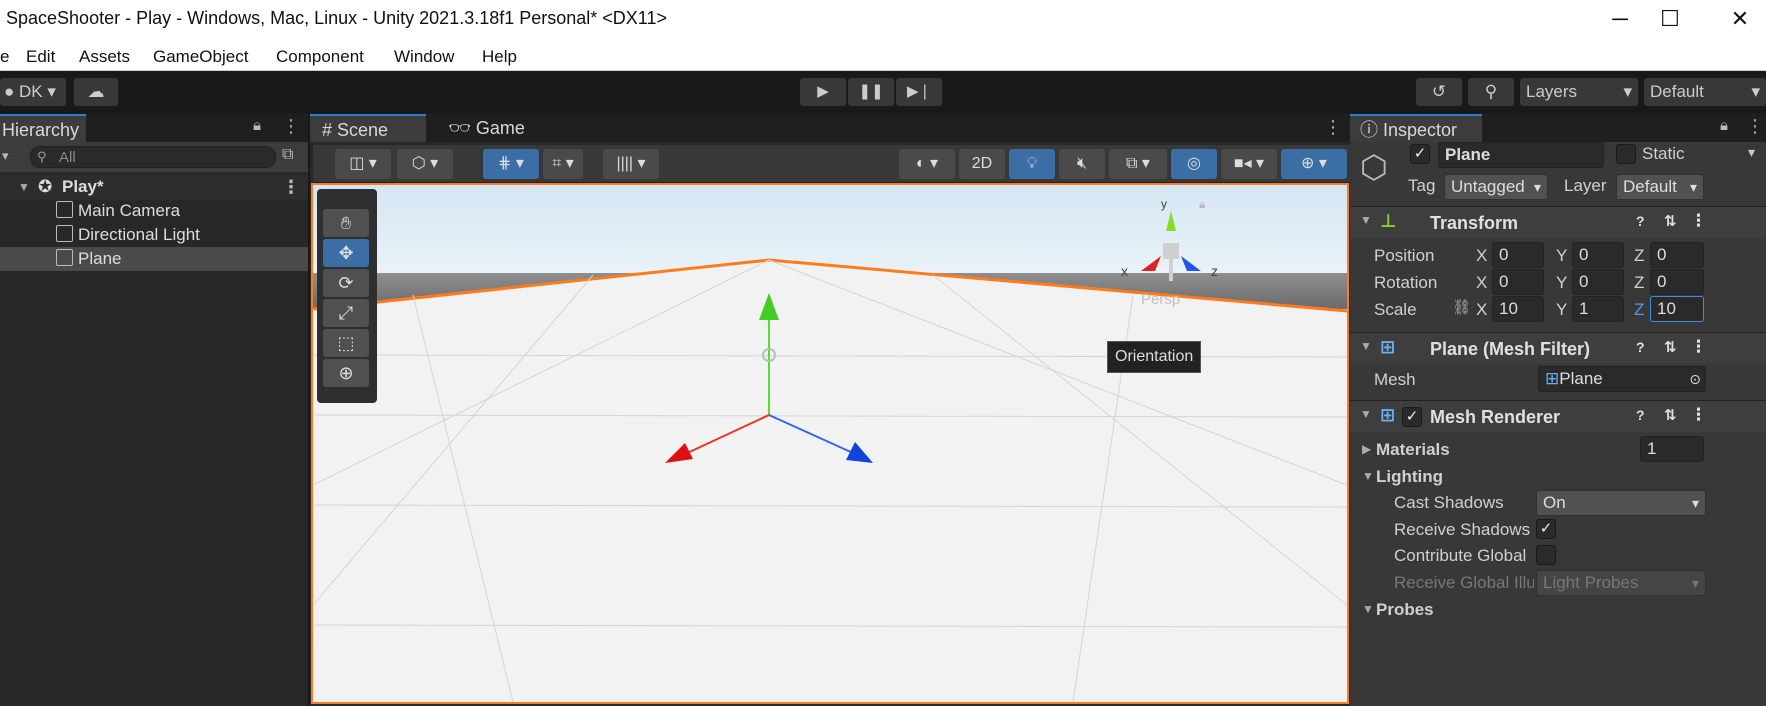 Image resolution: width=1766 pixels, height=706 pixels. Describe the element at coordinates (1598, 309) in the screenshot. I see `scale-y-field: 1` at that location.